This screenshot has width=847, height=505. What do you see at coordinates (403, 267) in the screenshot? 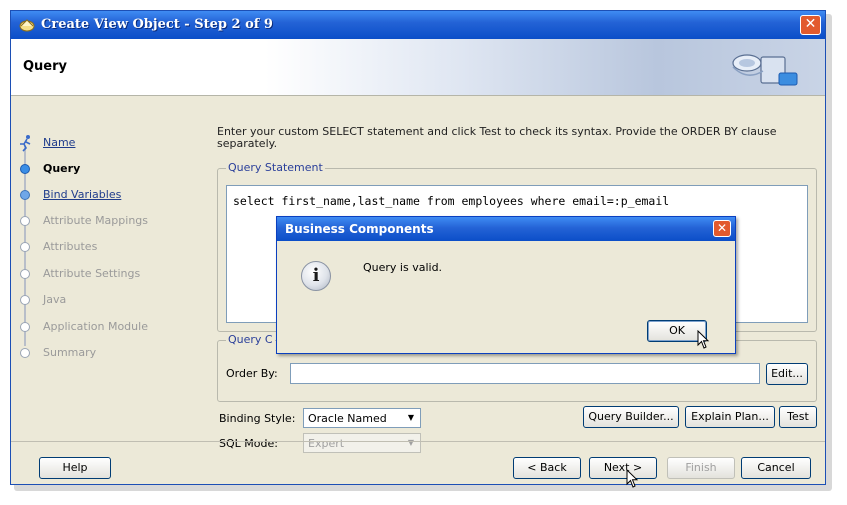
I see `dialog-message: Query is valid.` at bounding box center [403, 267].